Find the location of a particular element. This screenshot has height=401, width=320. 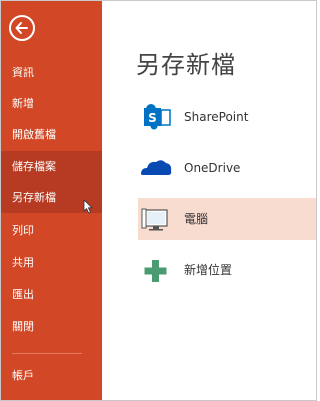

nav-print: 列印 is located at coordinates (51, 230).